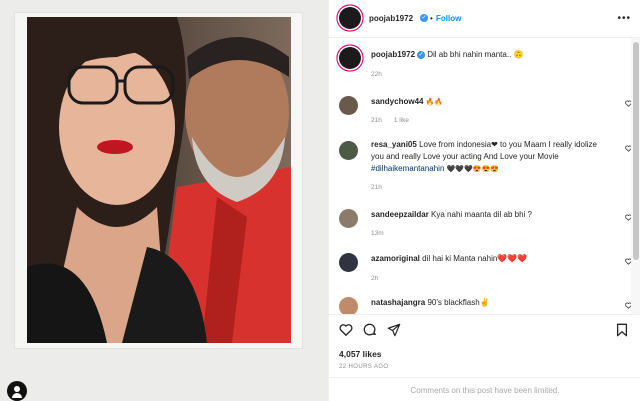 Image resolution: width=640 pixels, height=401 pixels. Describe the element at coordinates (482, 214) in the screenshot. I see `comment-body: Kya nahi maanta dil ab bhi ?` at that location.